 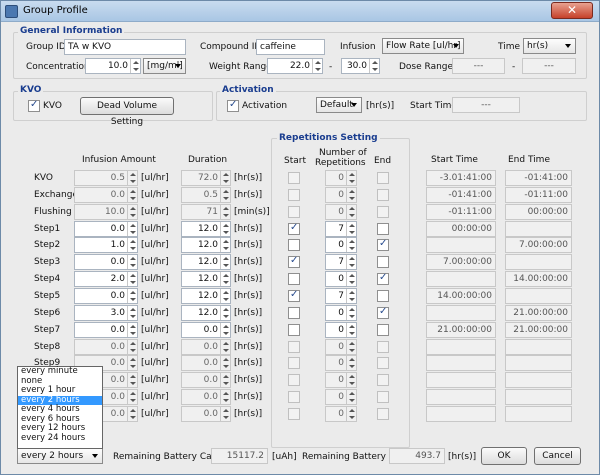 I want to click on chevron-down-icon, so click(x=568, y=46).